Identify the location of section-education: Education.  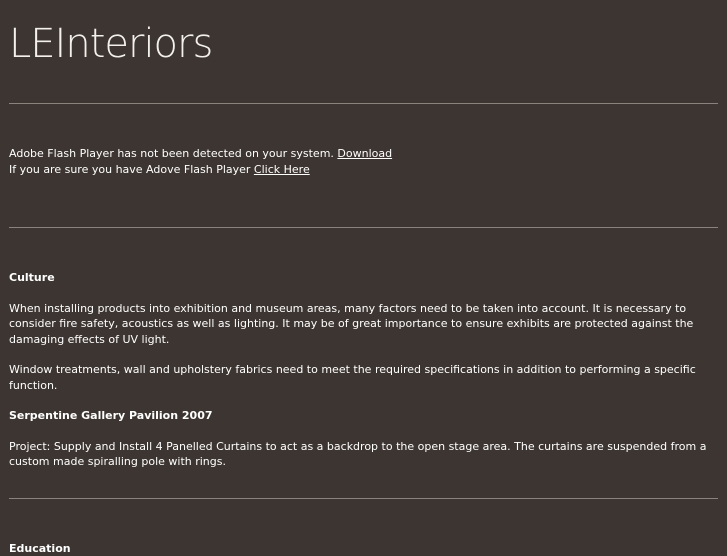
(363, 548).